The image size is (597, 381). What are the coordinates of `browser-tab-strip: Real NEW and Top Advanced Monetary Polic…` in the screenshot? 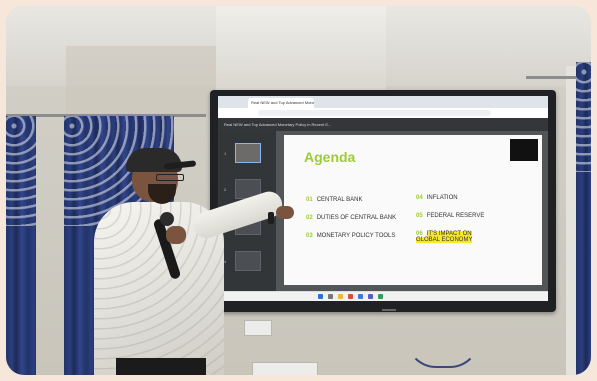 It's located at (383, 102).